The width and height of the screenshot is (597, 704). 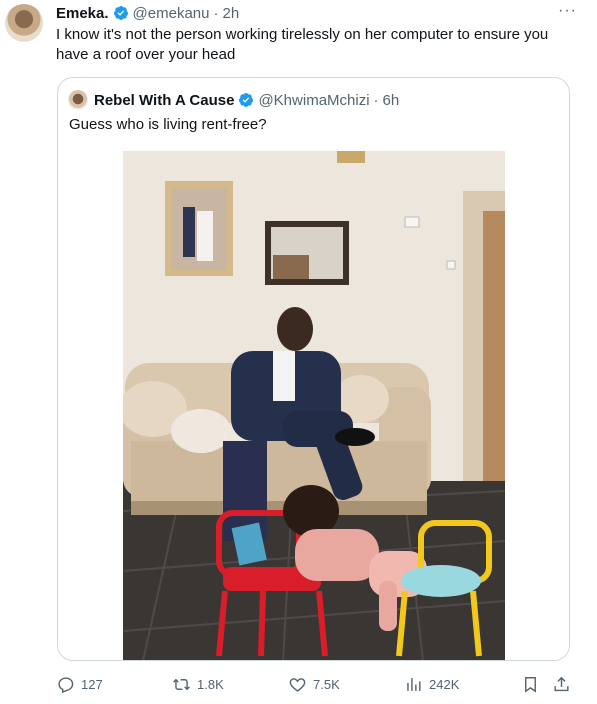 I want to click on reply-count: 127, so click(x=92, y=684).